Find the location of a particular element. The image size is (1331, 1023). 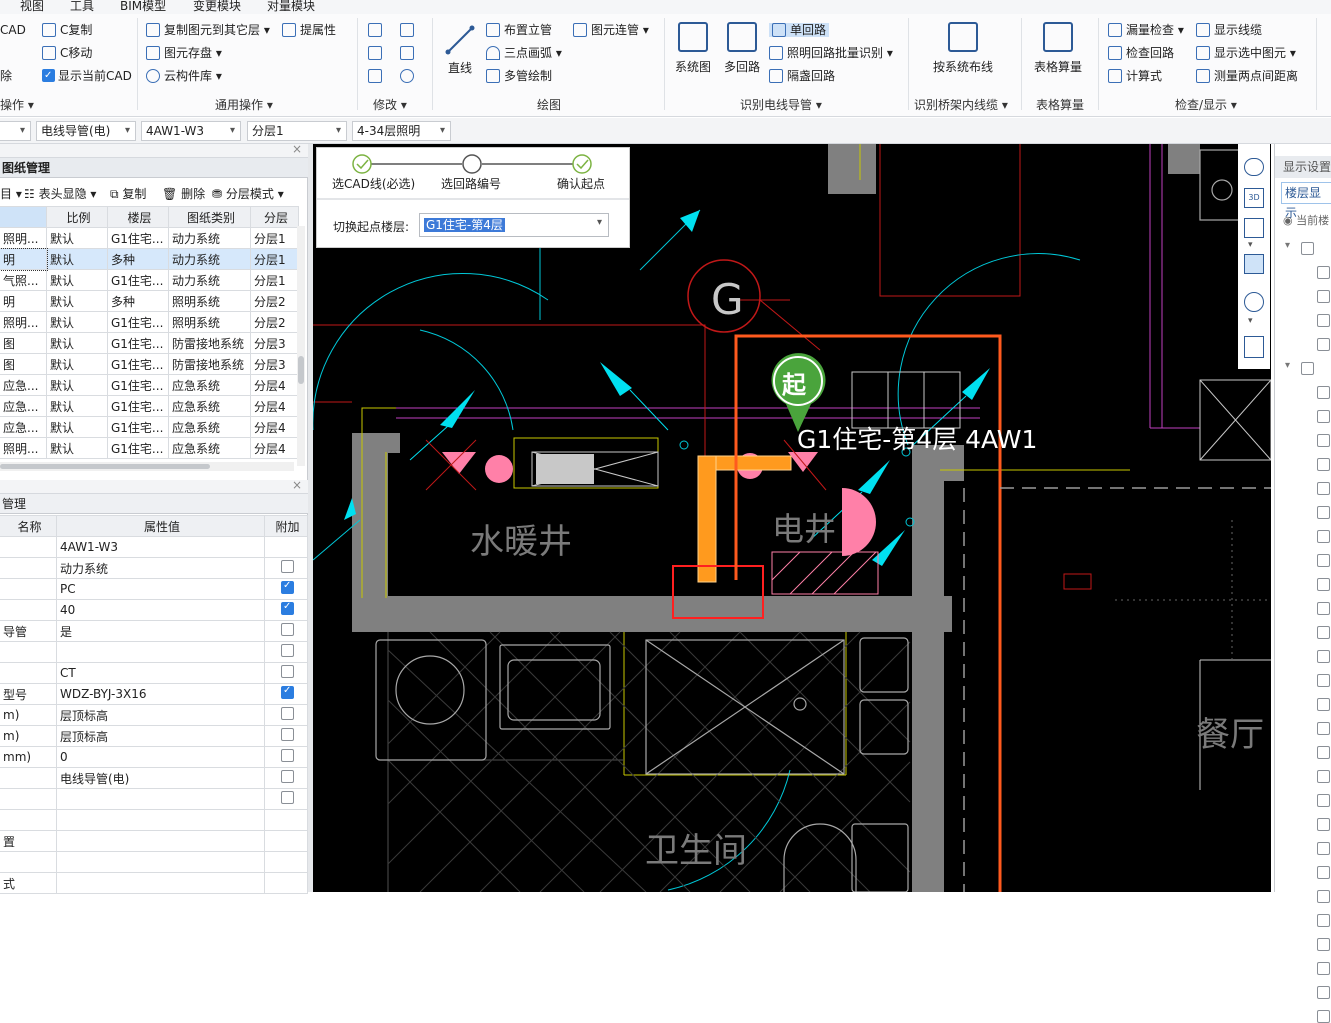

single-circuit-button: 单回路 is located at coordinates (799, 30).